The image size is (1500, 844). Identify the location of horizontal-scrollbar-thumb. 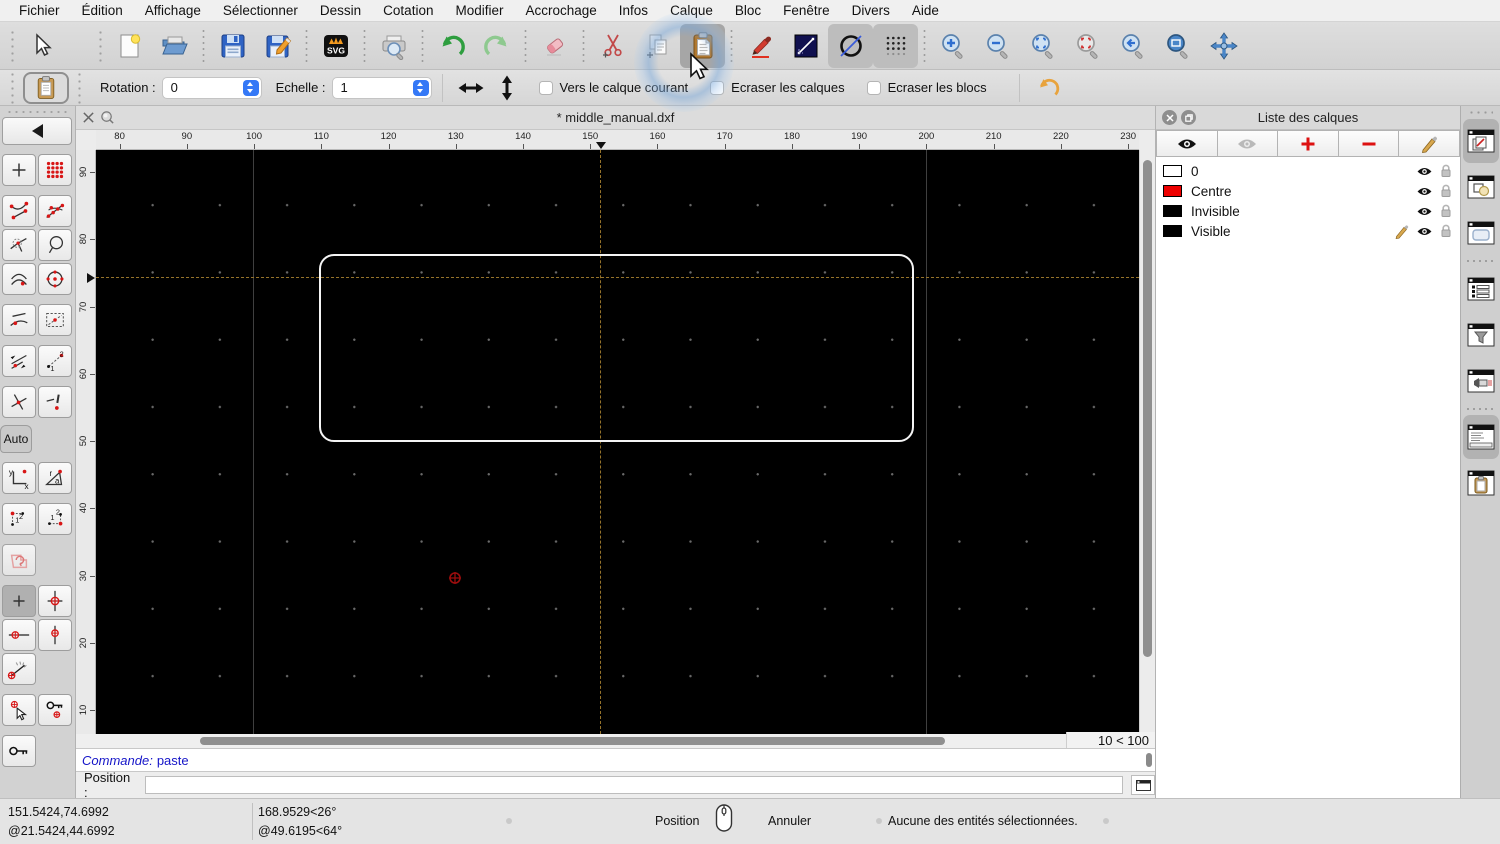
(572, 741).